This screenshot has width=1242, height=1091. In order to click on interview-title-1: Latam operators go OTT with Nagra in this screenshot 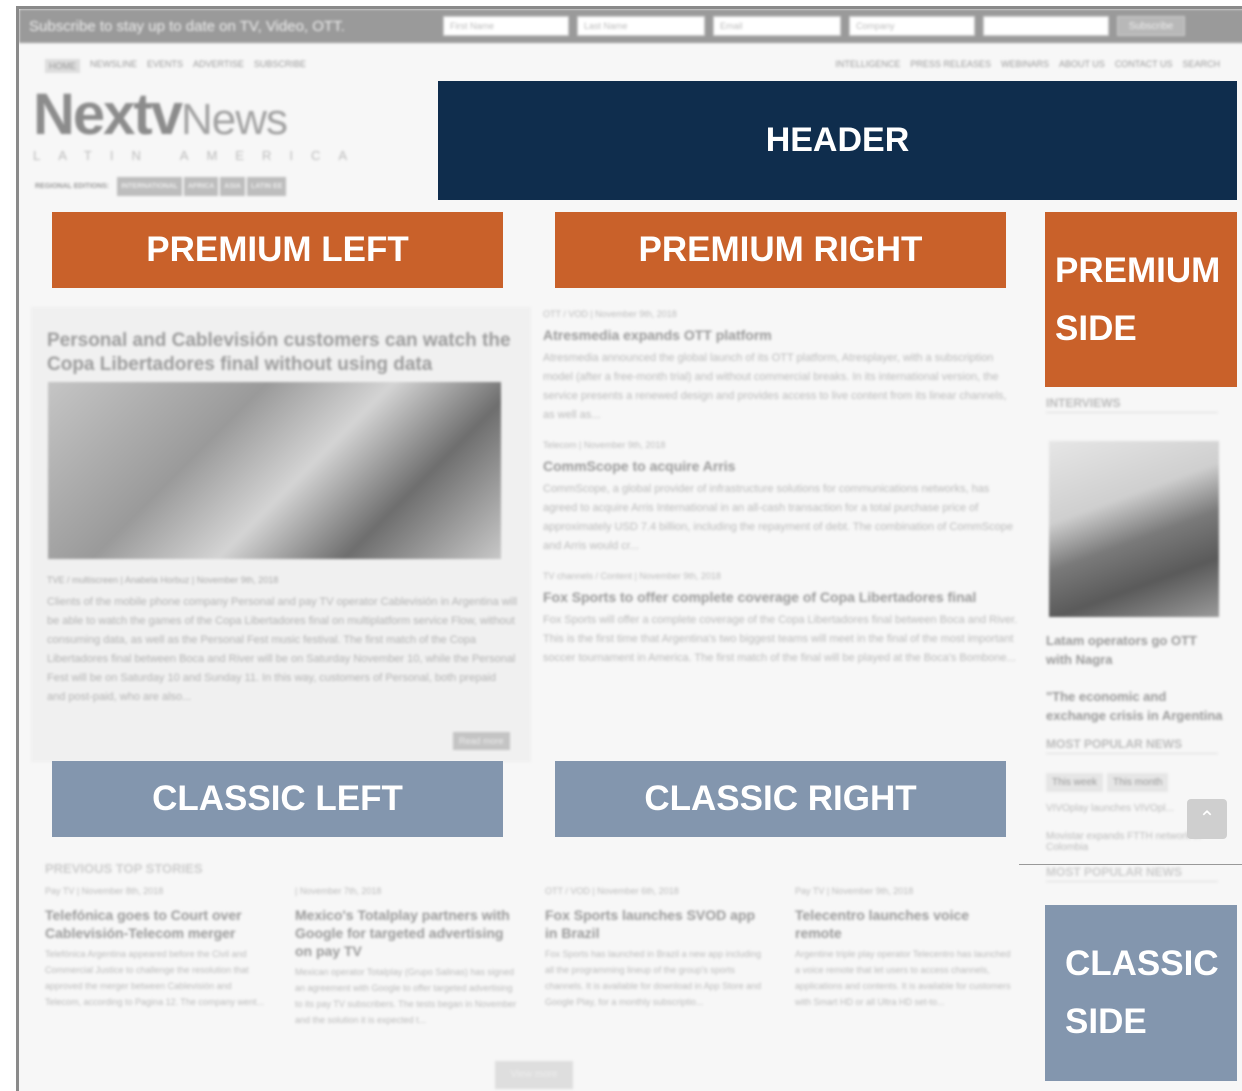, I will do `click(1136, 650)`.